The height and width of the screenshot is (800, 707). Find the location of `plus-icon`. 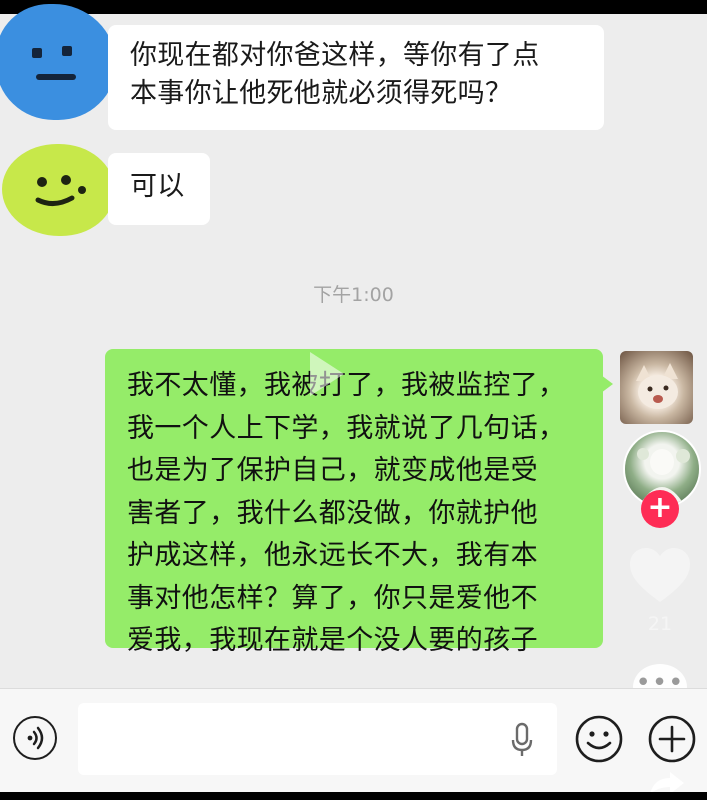

plus-icon is located at coordinates (672, 739).